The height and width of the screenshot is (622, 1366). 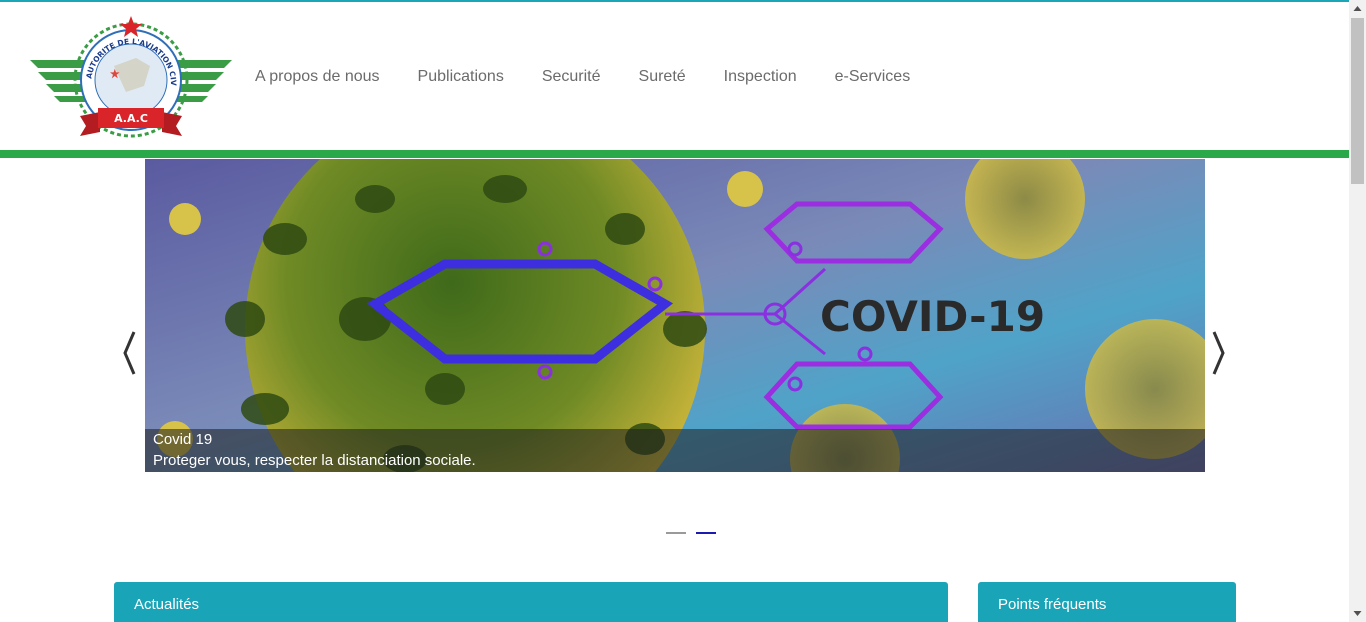 I want to click on carousel-prev-chevron-left-icon, so click(x=130, y=353).